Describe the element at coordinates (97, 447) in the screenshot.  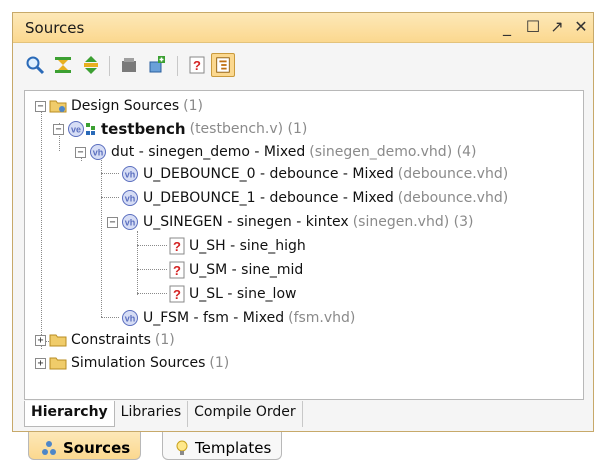
I see `tab-label: Sources` at that location.